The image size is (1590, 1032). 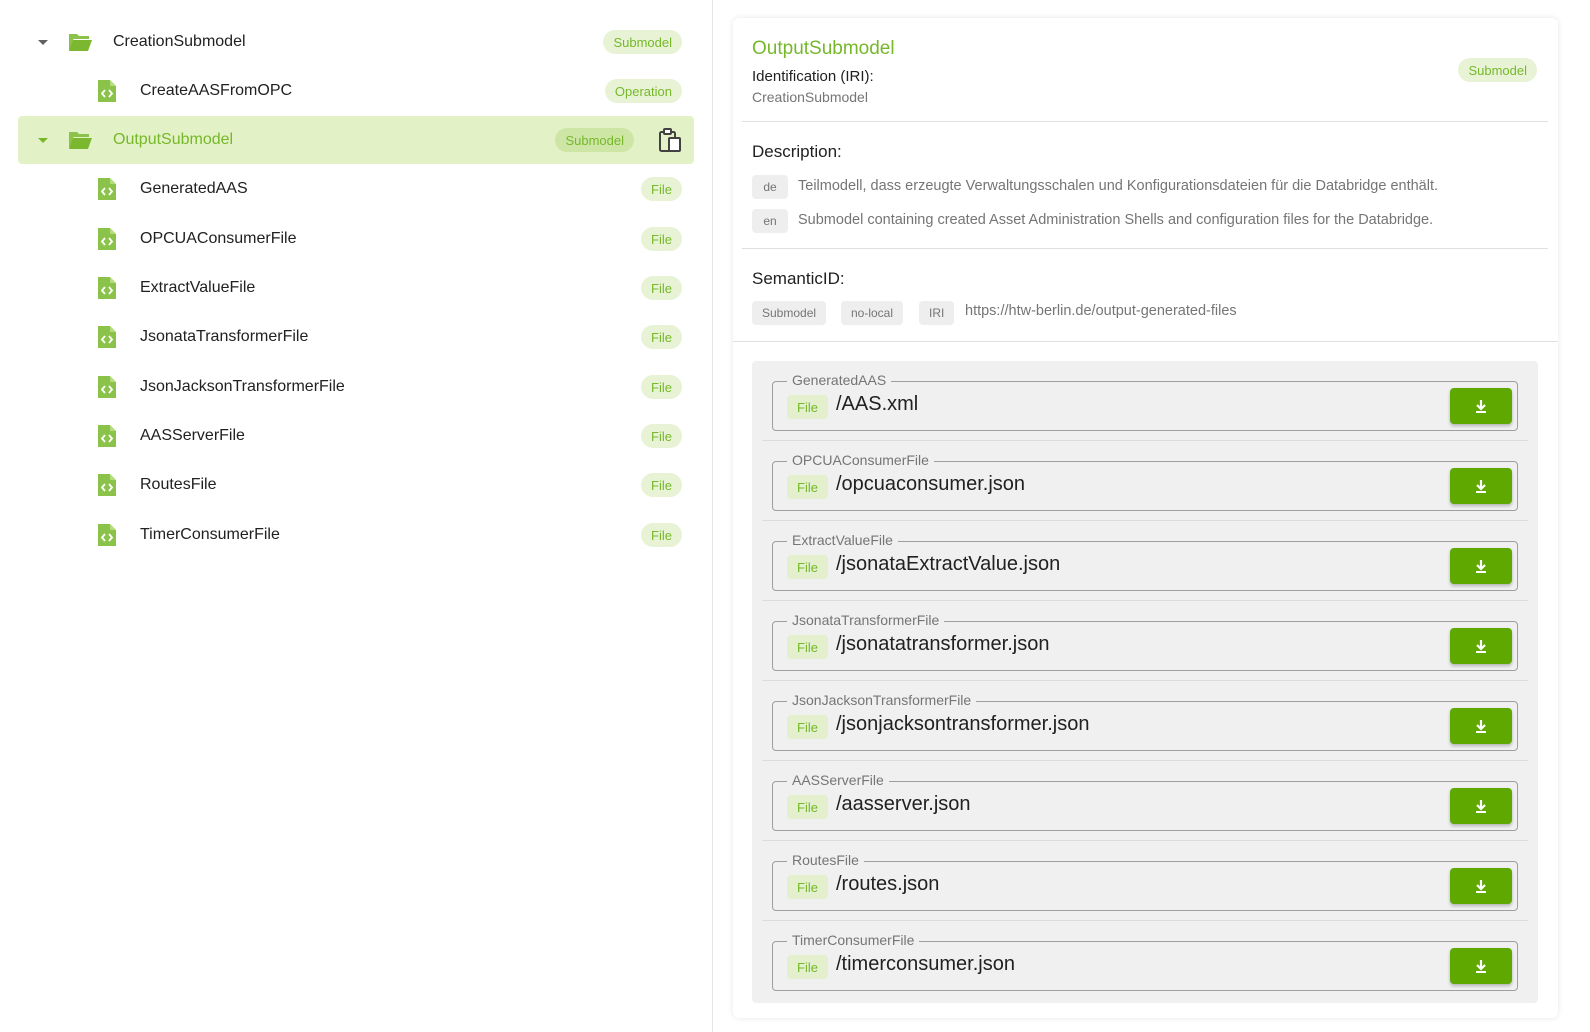 What do you see at coordinates (797, 151) in the screenshot?
I see `description-label: Description:` at bounding box center [797, 151].